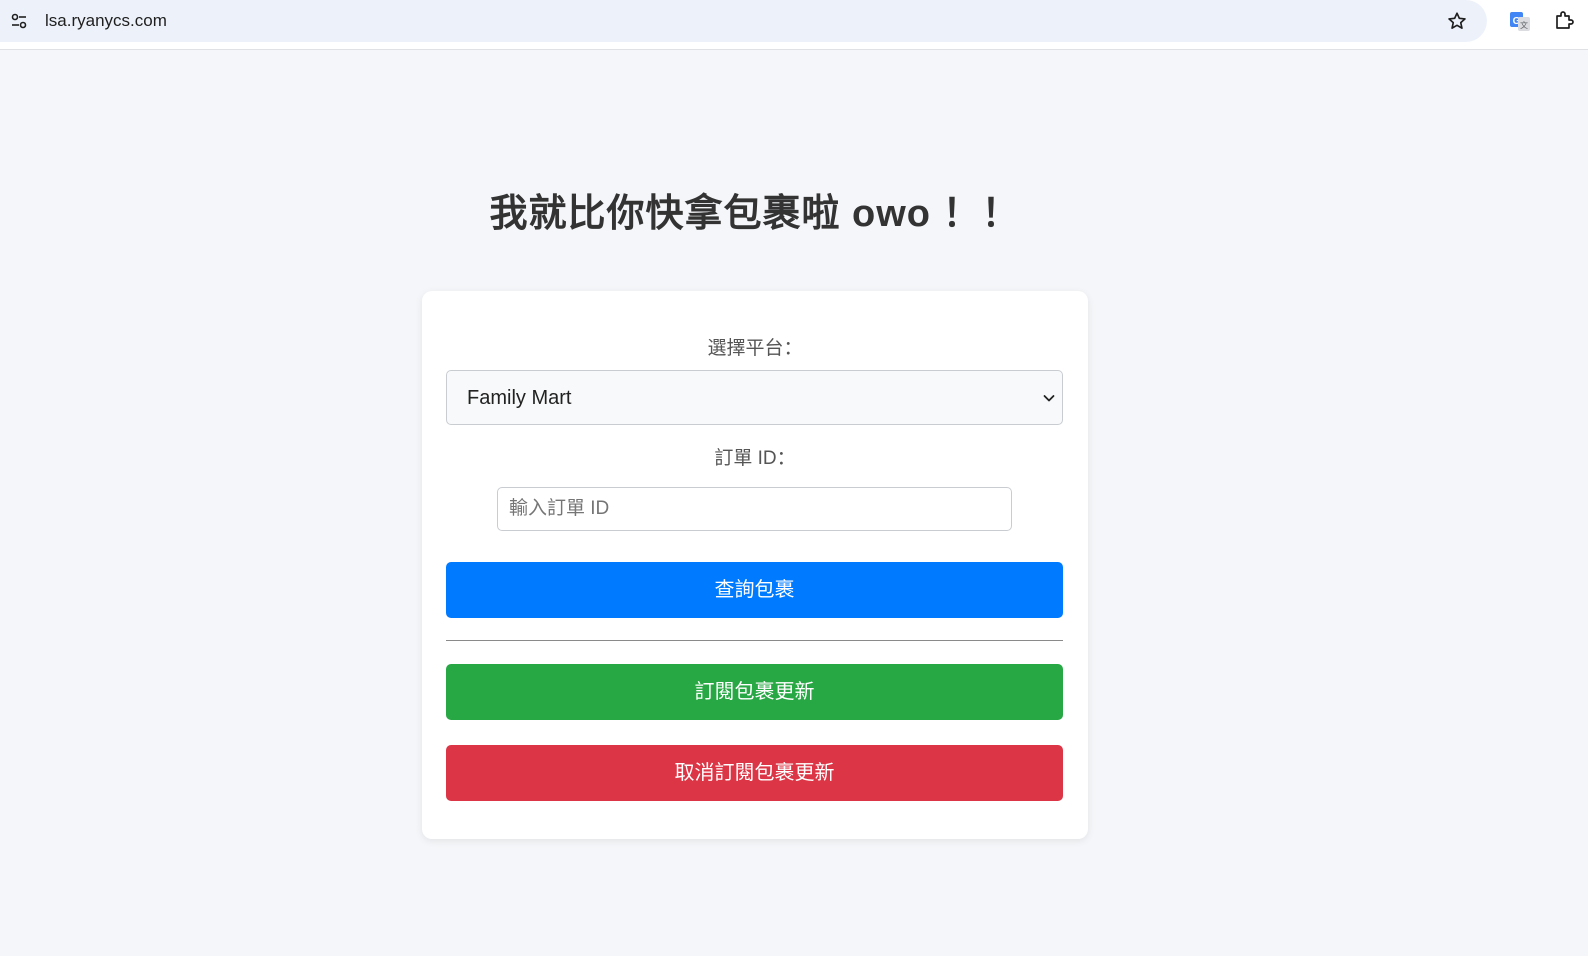 This screenshot has width=1588, height=956. Describe the element at coordinates (754, 590) in the screenshot. I see `query-package-button: 查詢包裹` at that location.